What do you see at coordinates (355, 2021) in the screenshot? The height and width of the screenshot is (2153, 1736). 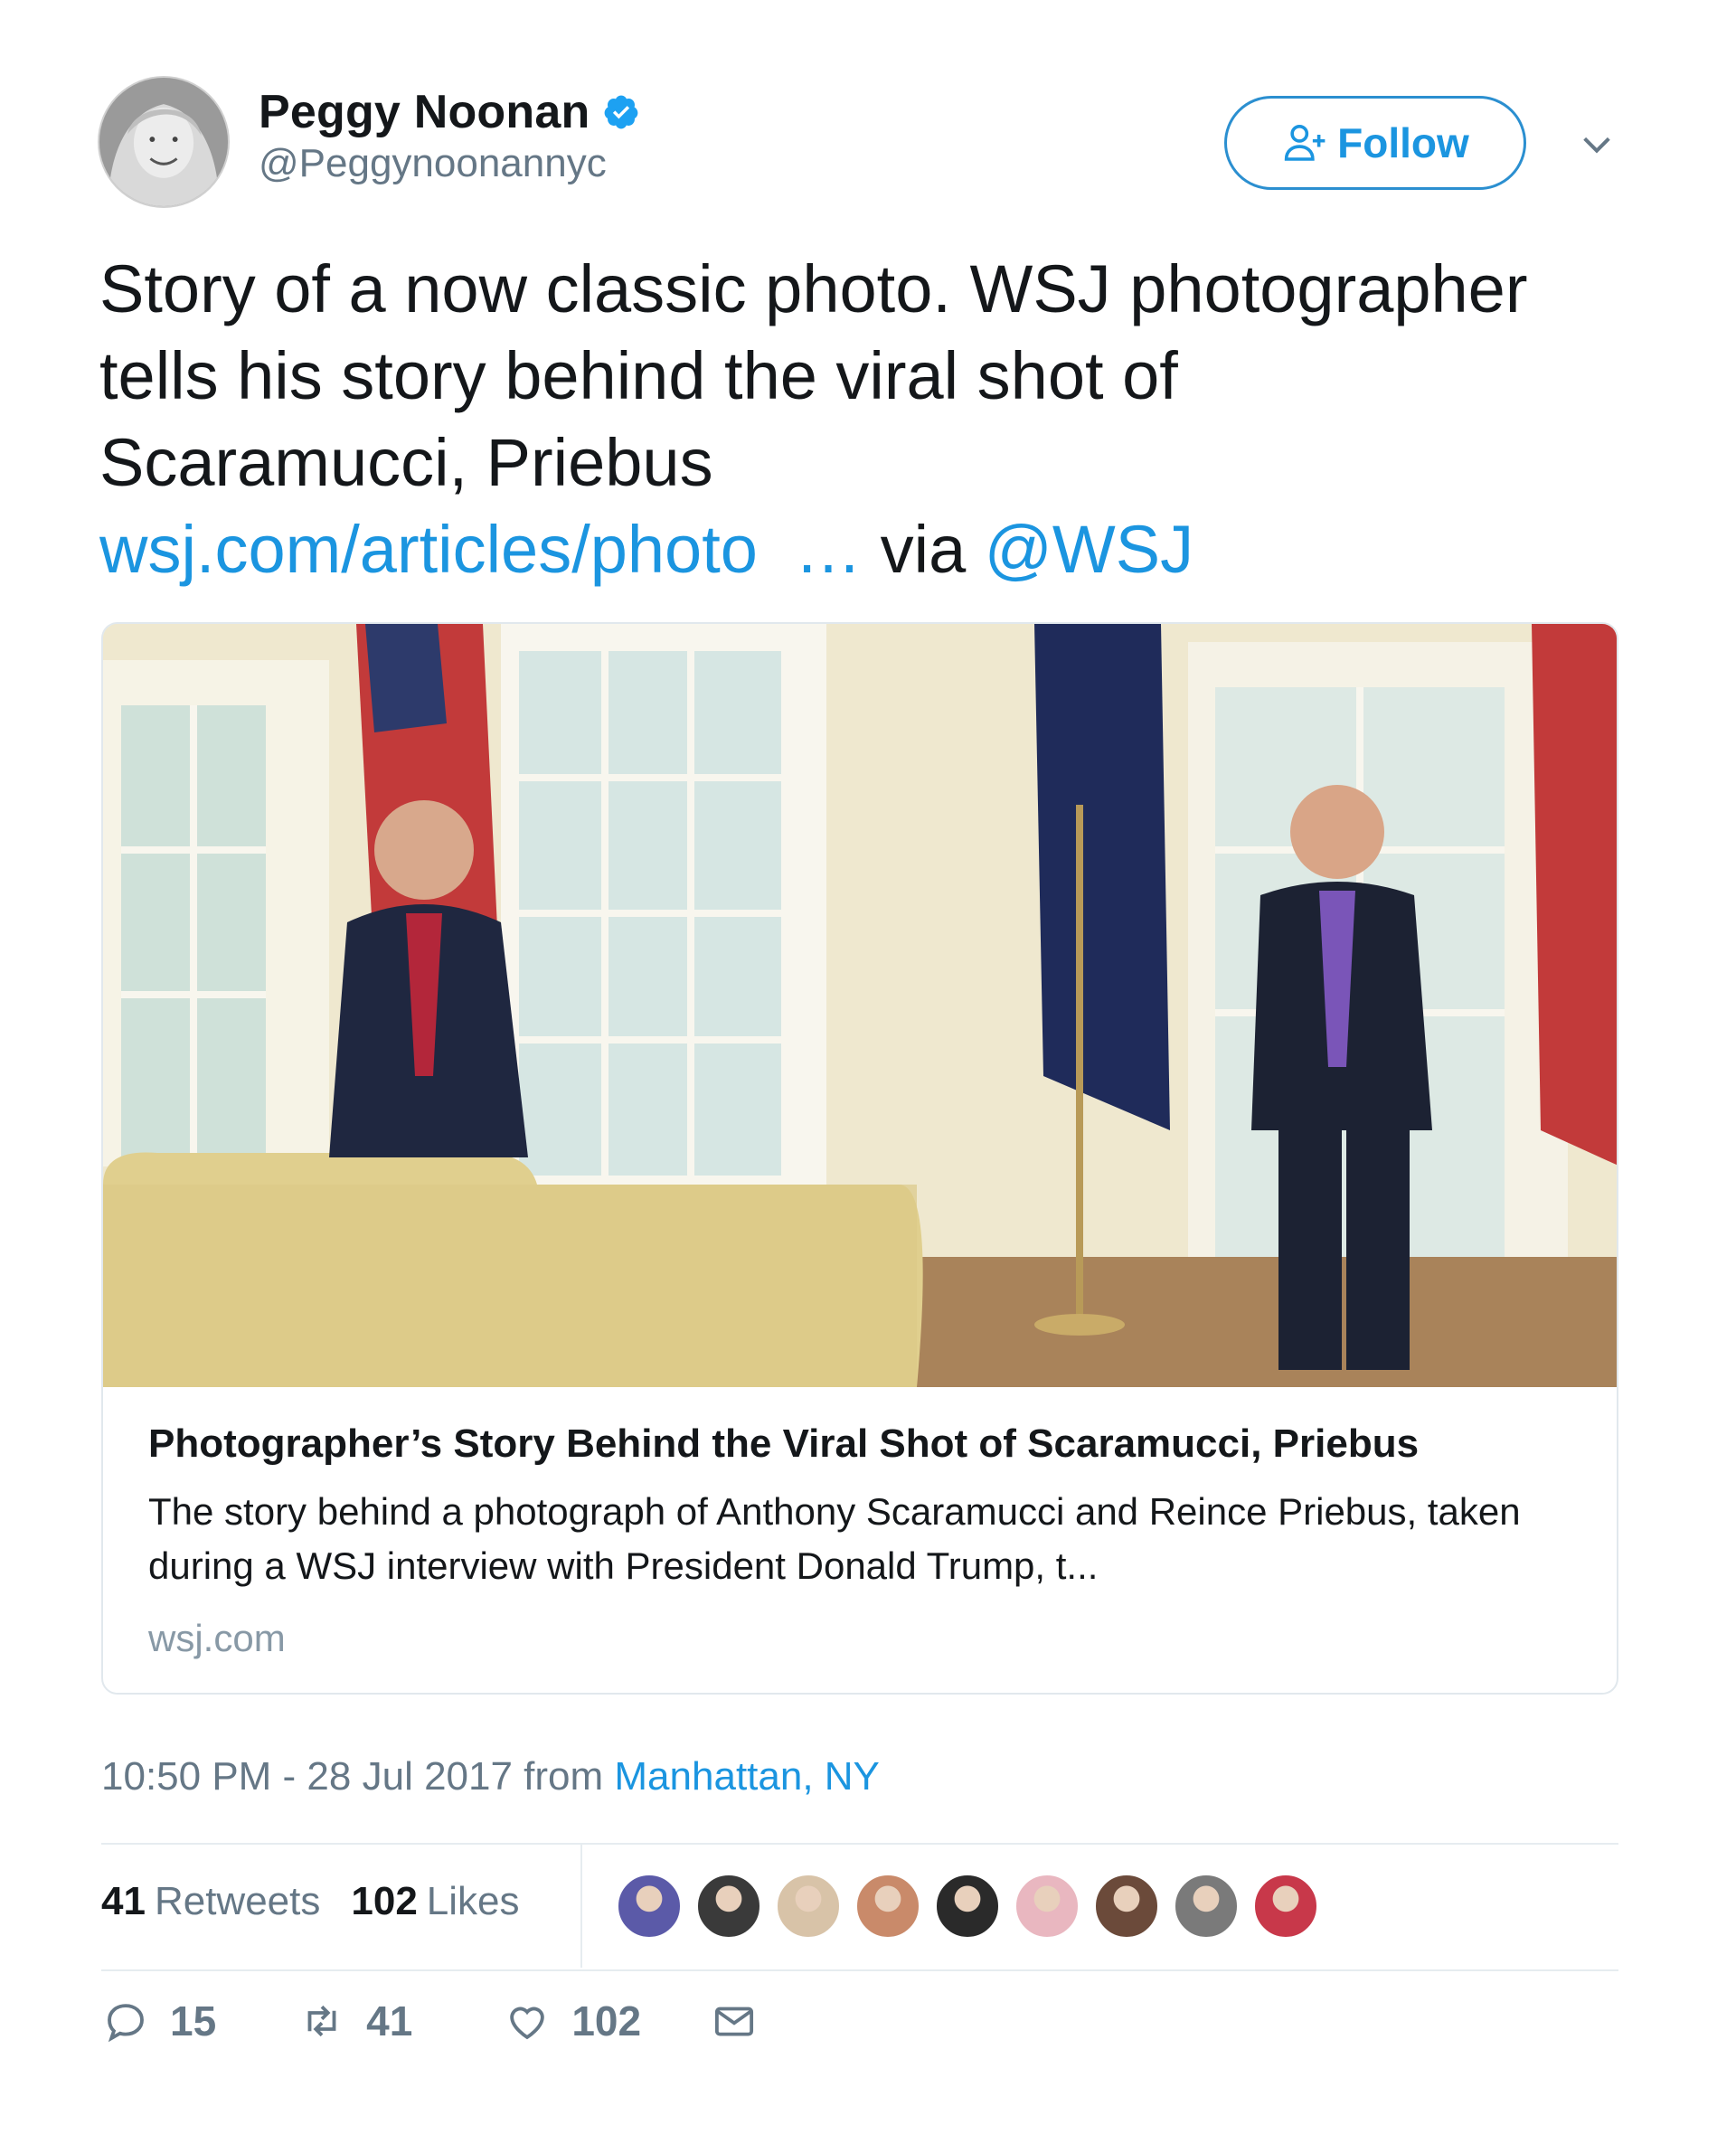 I see `retweet-button: 41` at bounding box center [355, 2021].